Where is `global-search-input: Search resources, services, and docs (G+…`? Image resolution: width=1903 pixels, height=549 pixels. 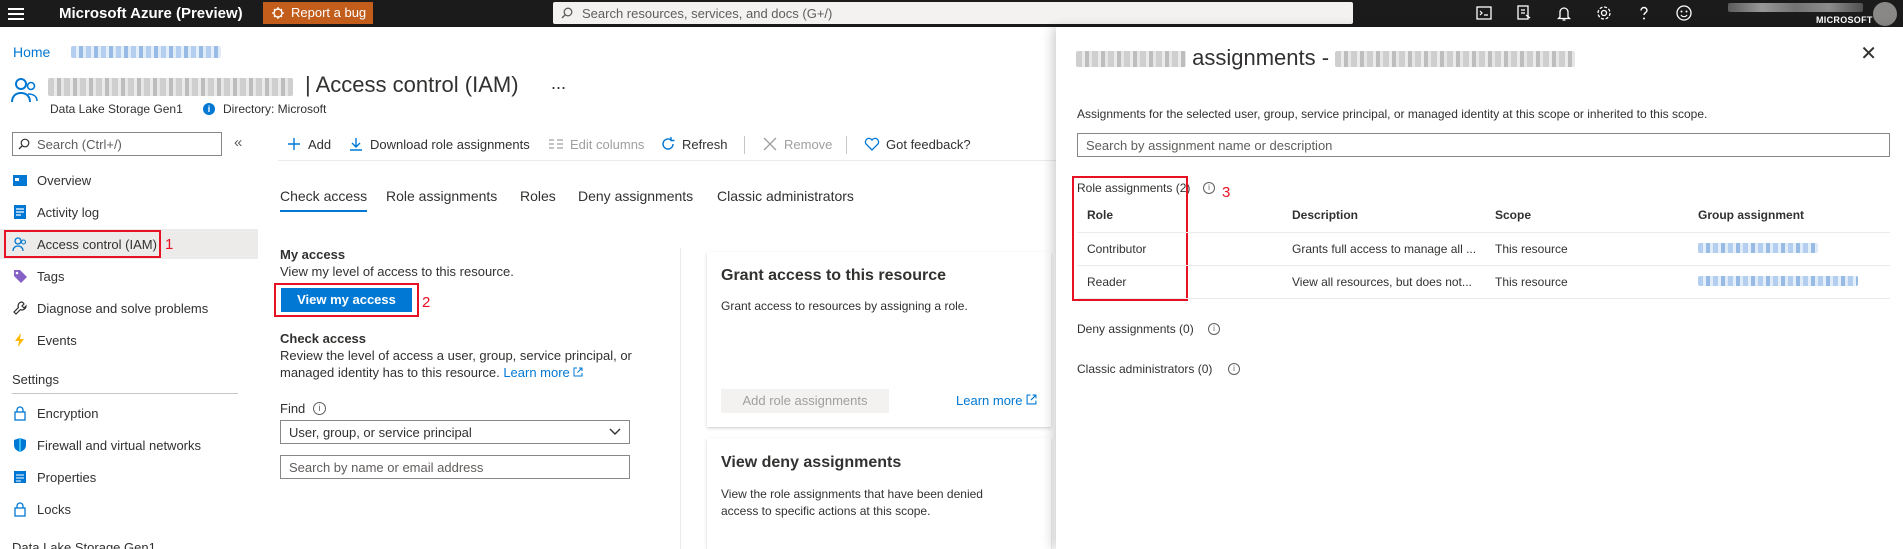
global-search-input: Search resources, services, and docs (G+… is located at coordinates (953, 13).